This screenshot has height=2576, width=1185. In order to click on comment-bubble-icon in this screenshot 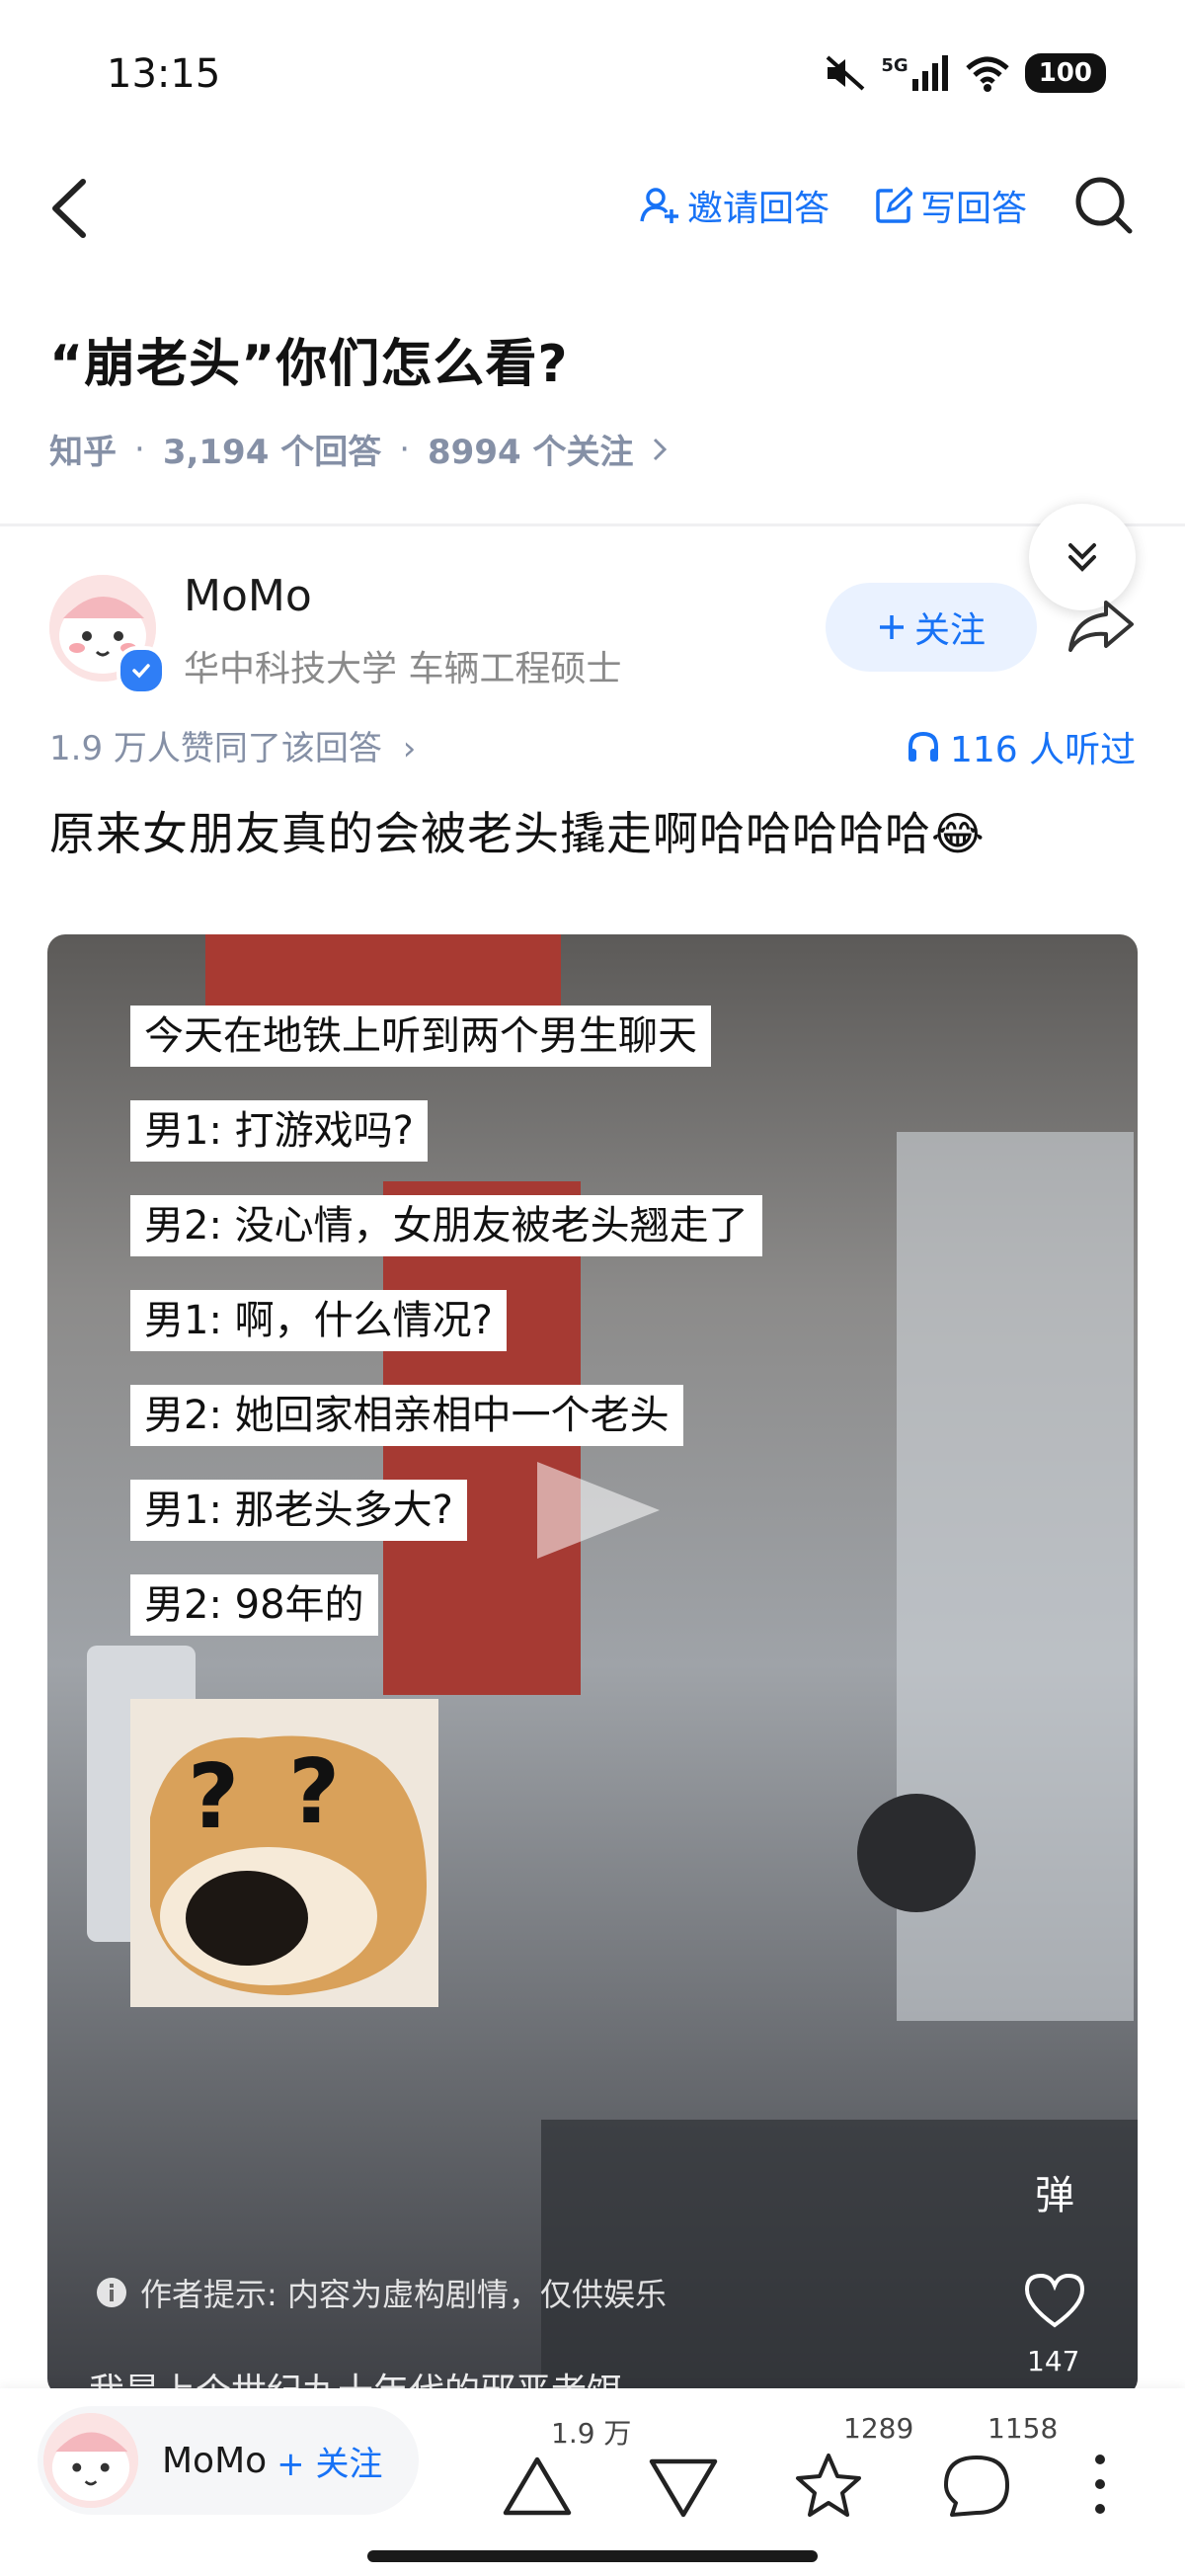, I will do `click(977, 2486)`.